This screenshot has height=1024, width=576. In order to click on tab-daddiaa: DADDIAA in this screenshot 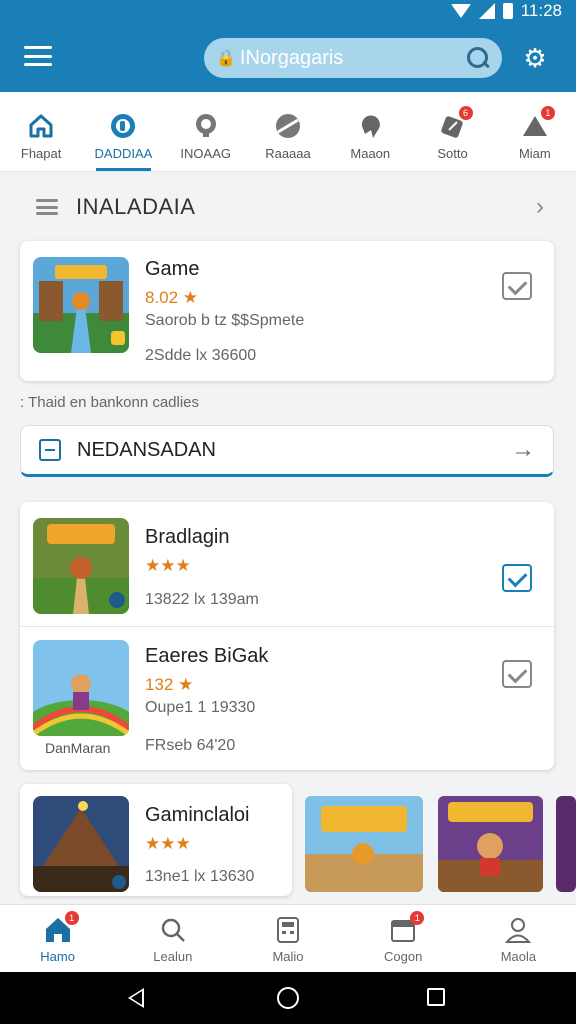, I will do `click(123, 131)`.